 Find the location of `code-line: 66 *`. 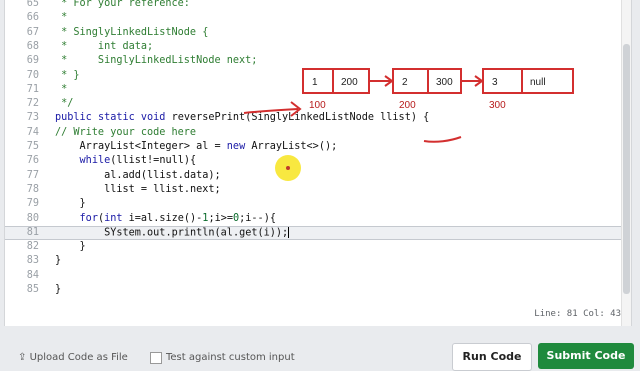

code-line: 66 * is located at coordinates (318, 18).